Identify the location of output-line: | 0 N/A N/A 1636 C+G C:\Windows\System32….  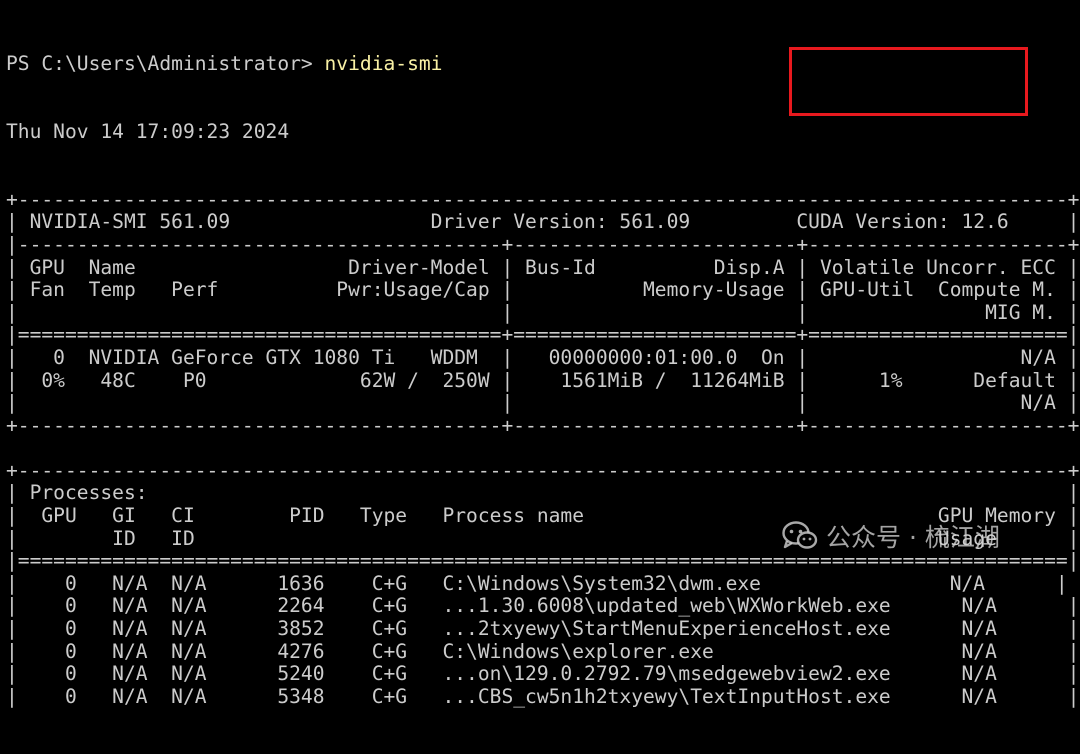
(537, 583).